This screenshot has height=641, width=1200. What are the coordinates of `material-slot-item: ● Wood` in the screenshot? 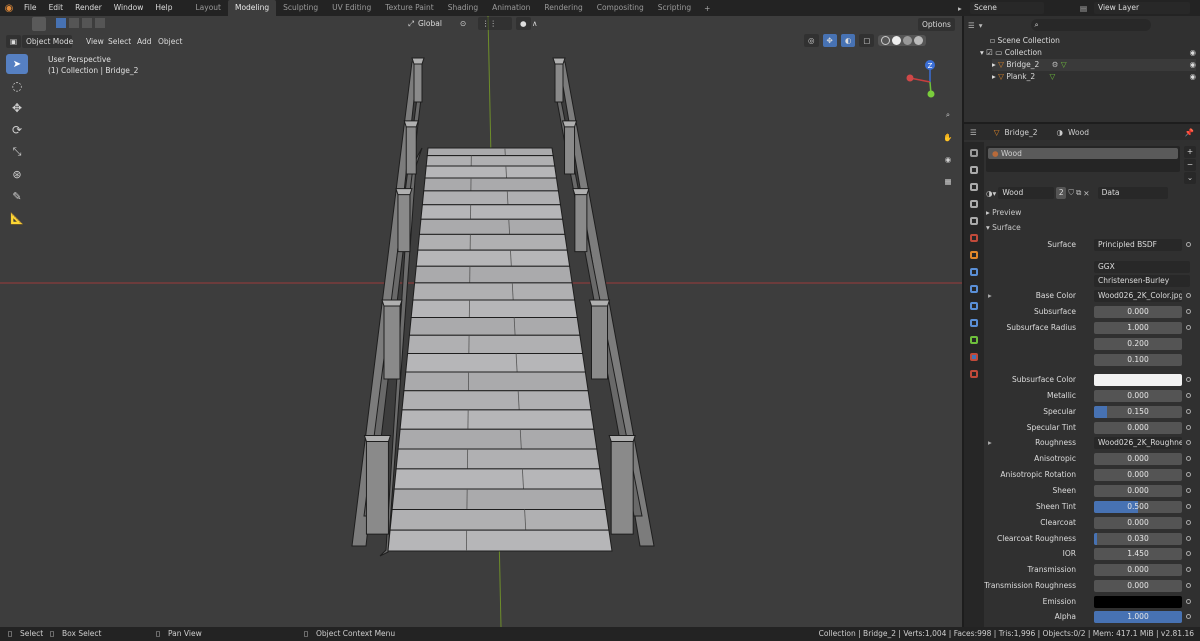 It's located at (1083, 153).